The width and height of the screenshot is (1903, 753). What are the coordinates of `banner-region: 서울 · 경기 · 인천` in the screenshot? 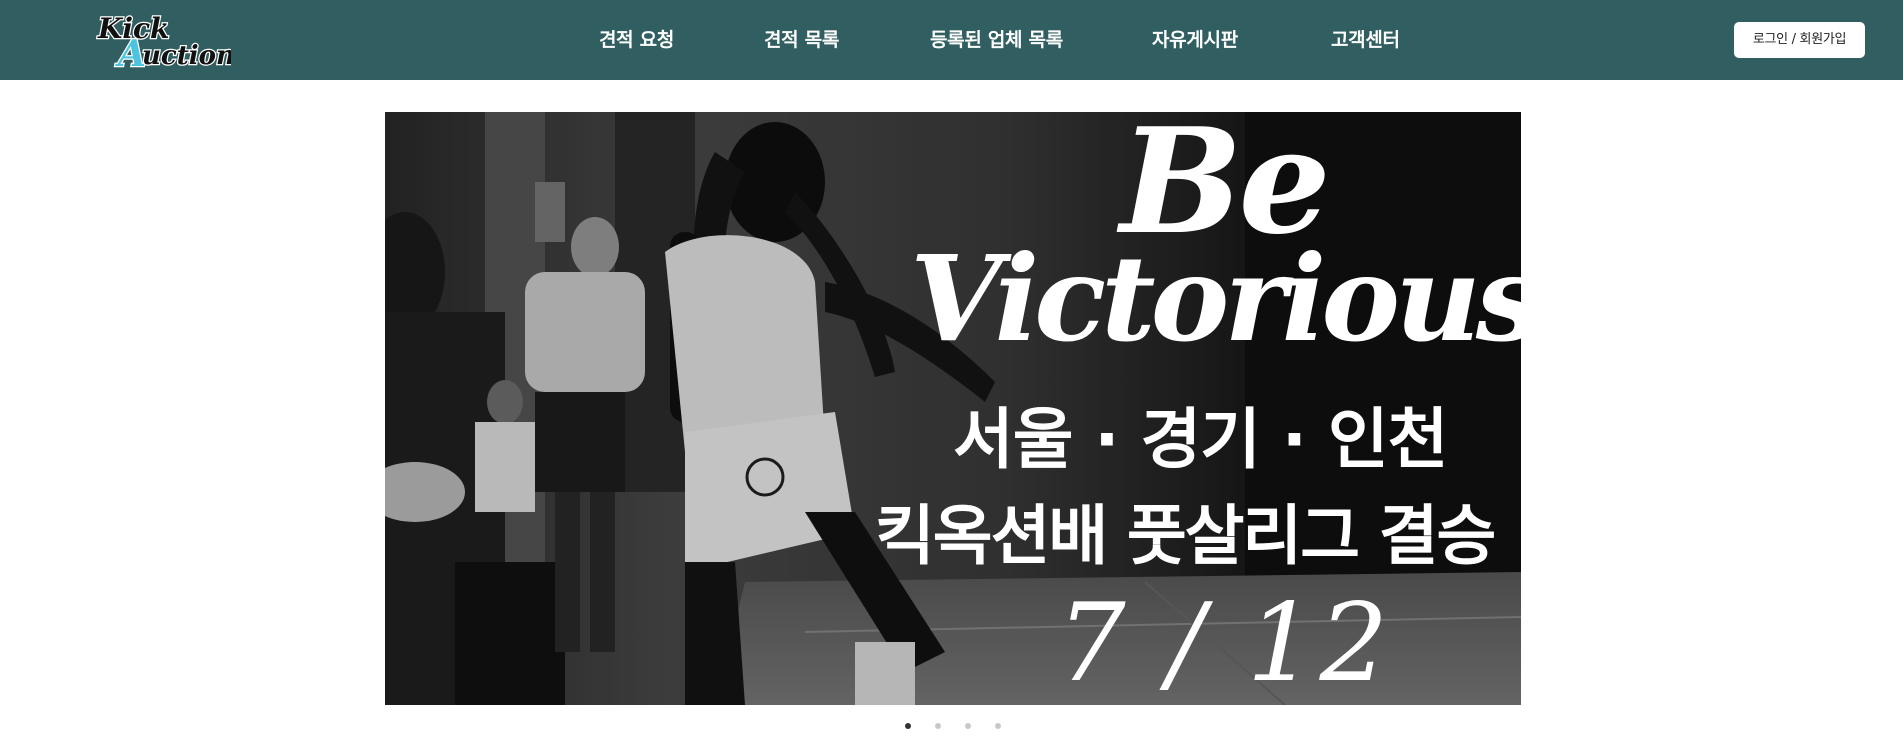 It's located at (1200, 439).